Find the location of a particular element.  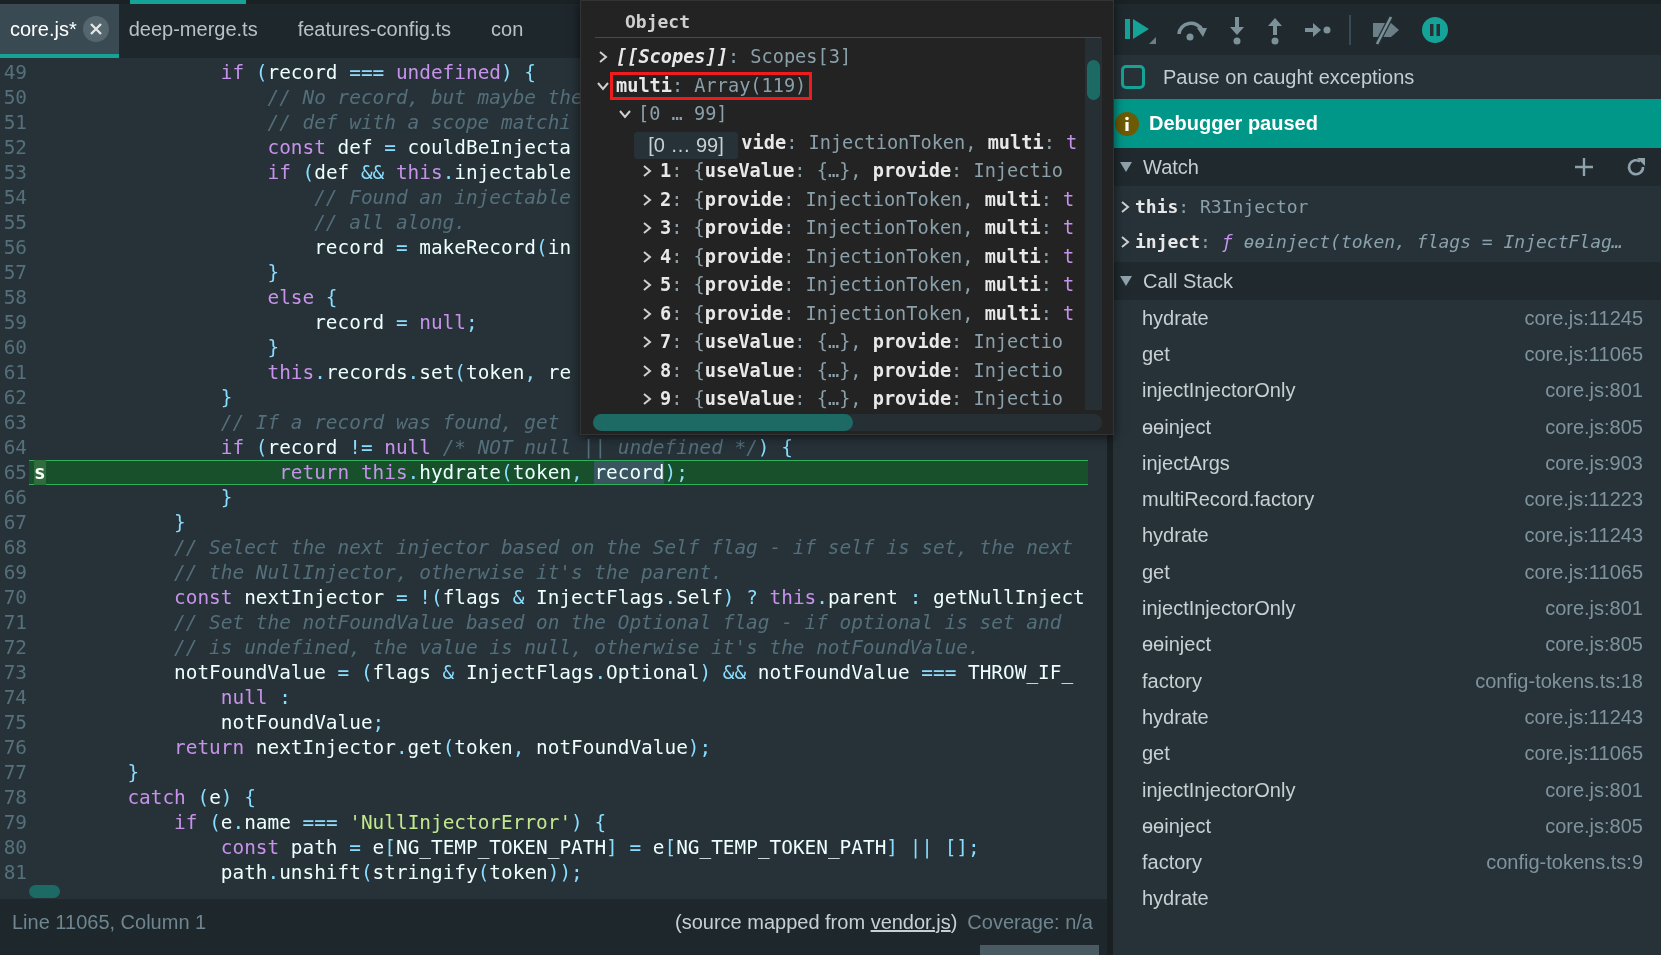

frame-location: config-tokens.ts:18 is located at coordinates (1559, 681).